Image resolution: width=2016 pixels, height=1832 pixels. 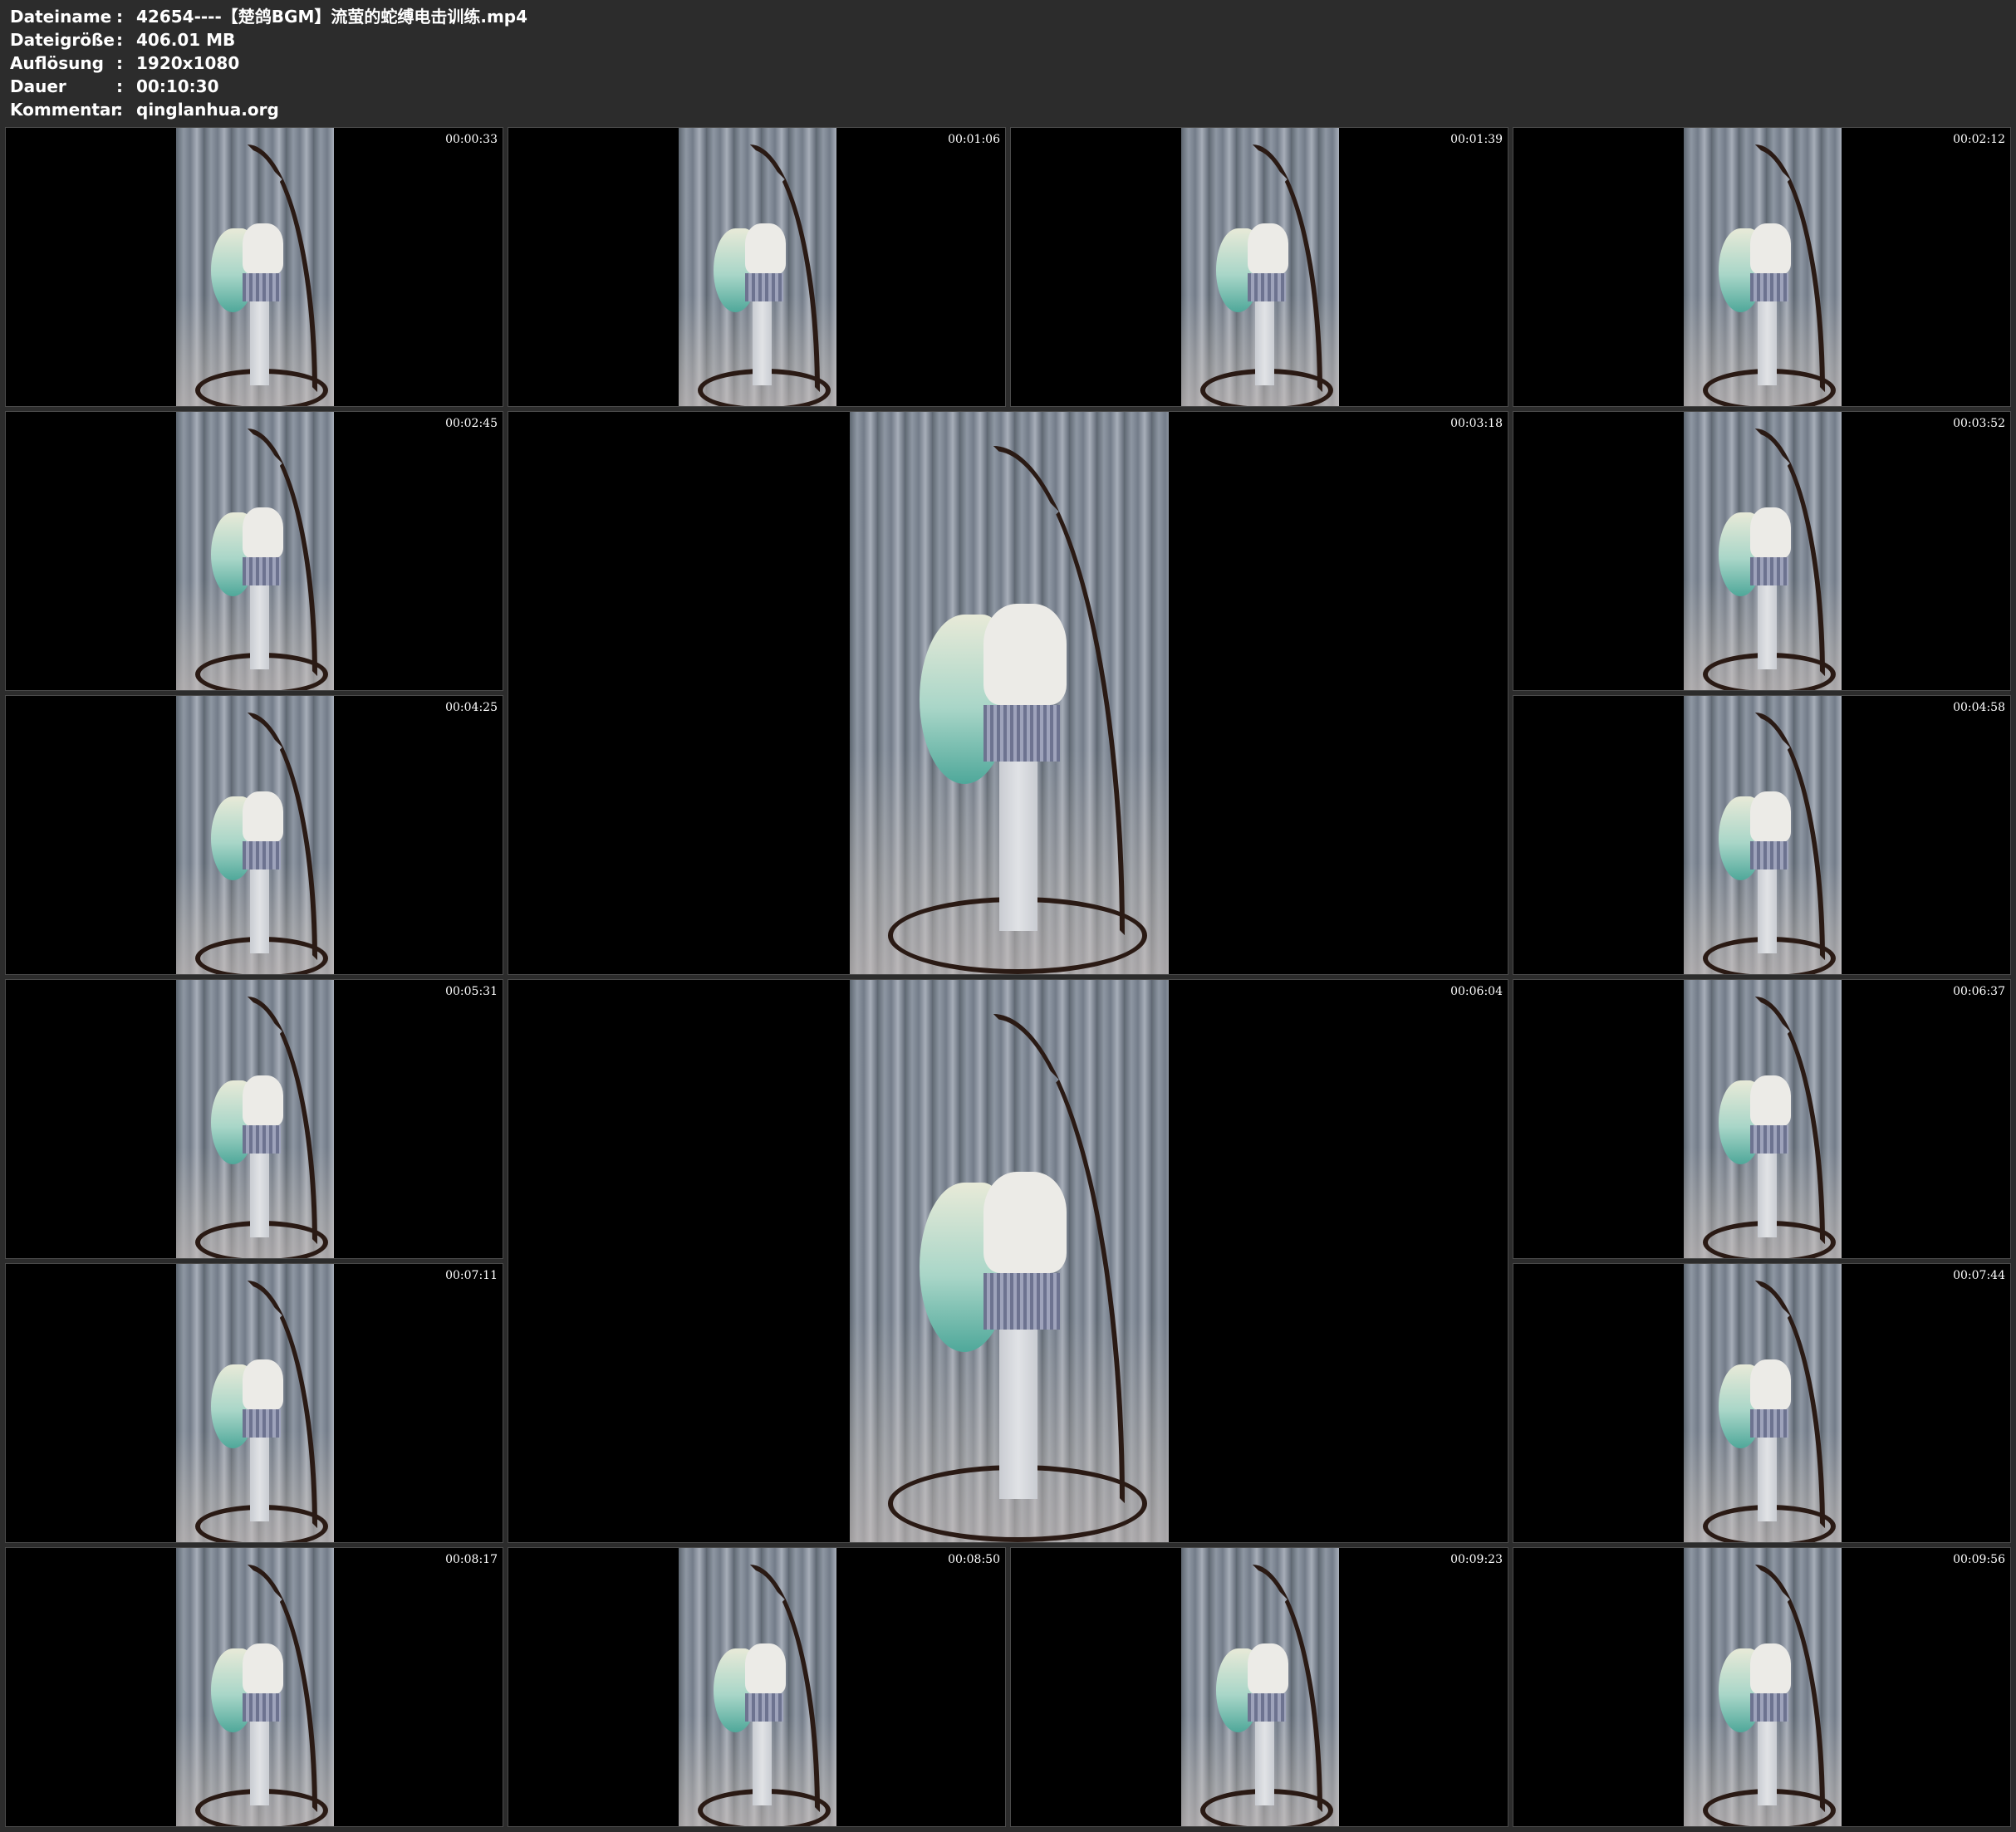 I want to click on thumbnail-frame: 00:08:50, so click(x=757, y=1687).